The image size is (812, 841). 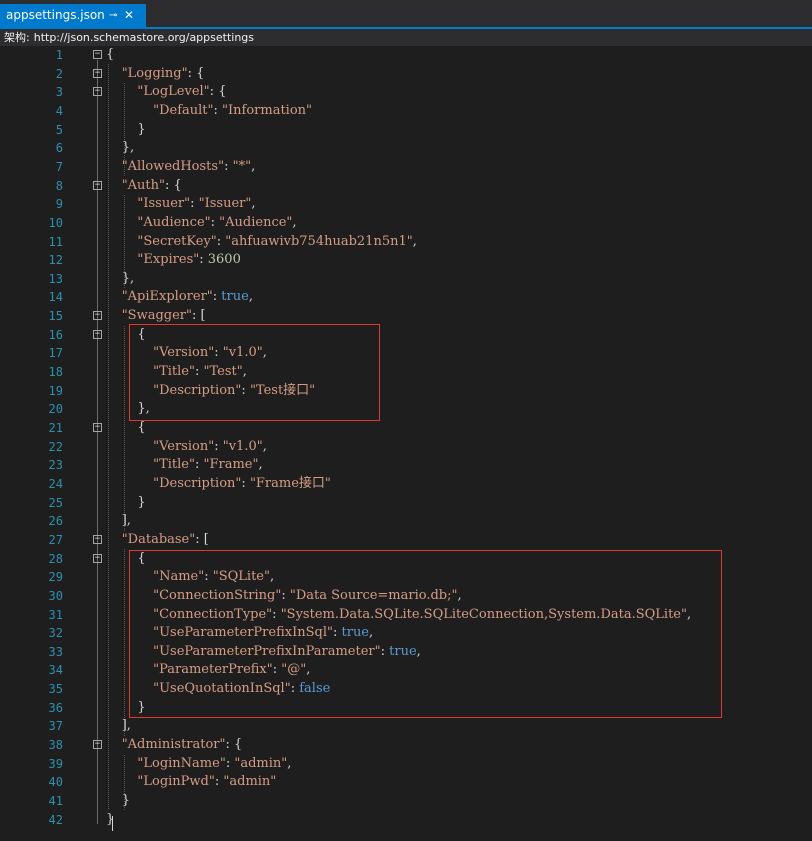 I want to click on code-text: "Administrator": {, so click(x=182, y=745).